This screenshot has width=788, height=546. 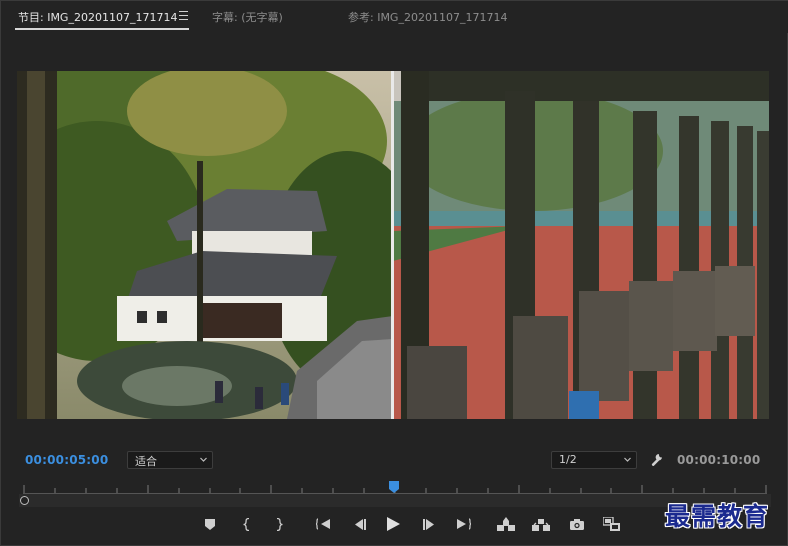 I want to click on go-to-in-icon, so click(x=323, y=524).